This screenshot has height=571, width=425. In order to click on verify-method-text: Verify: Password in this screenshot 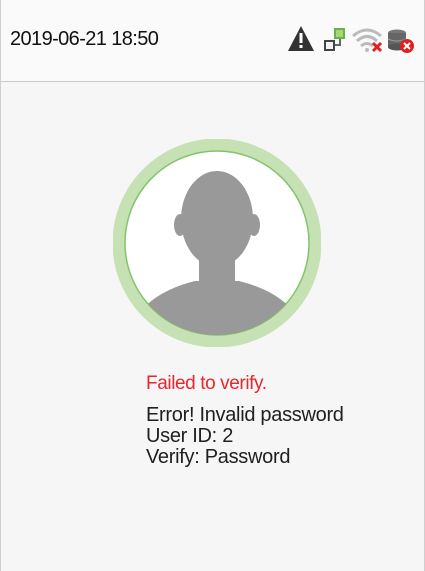, I will do `click(218, 457)`.